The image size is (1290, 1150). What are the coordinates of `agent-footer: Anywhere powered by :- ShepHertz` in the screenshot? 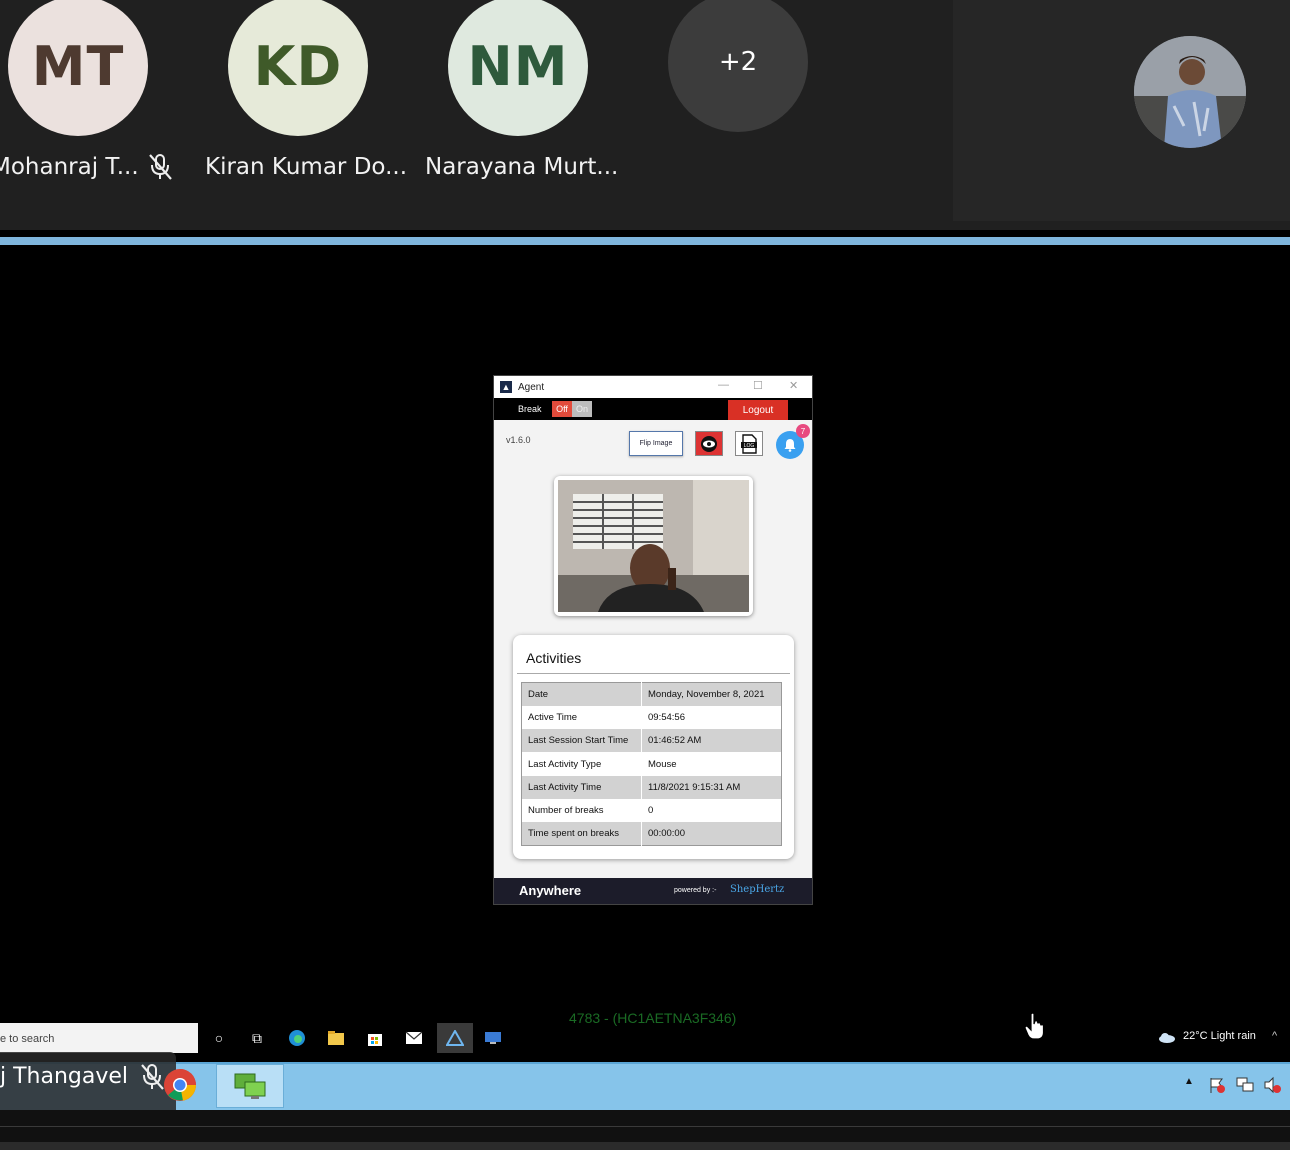 It's located at (653, 891).